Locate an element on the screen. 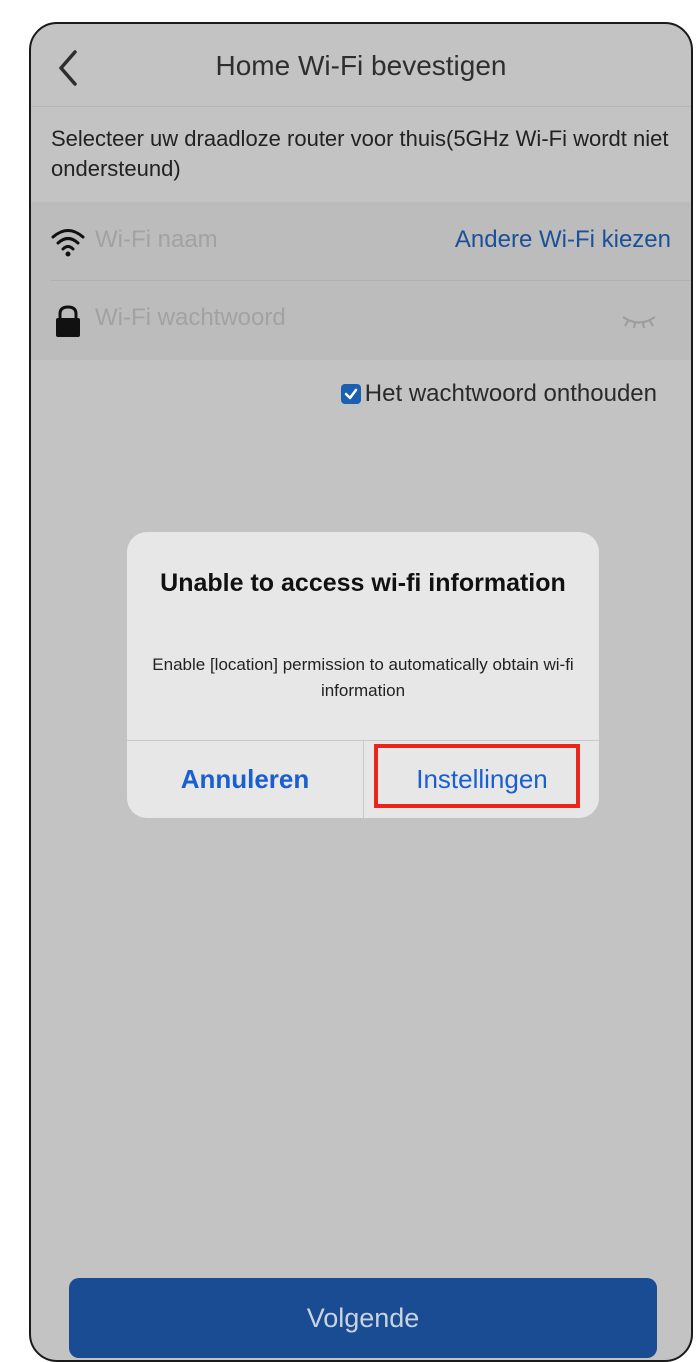 The height and width of the screenshot is (1362, 696). navigation-bar: Home Wi-Fi bevestigen is located at coordinates (361, 66).